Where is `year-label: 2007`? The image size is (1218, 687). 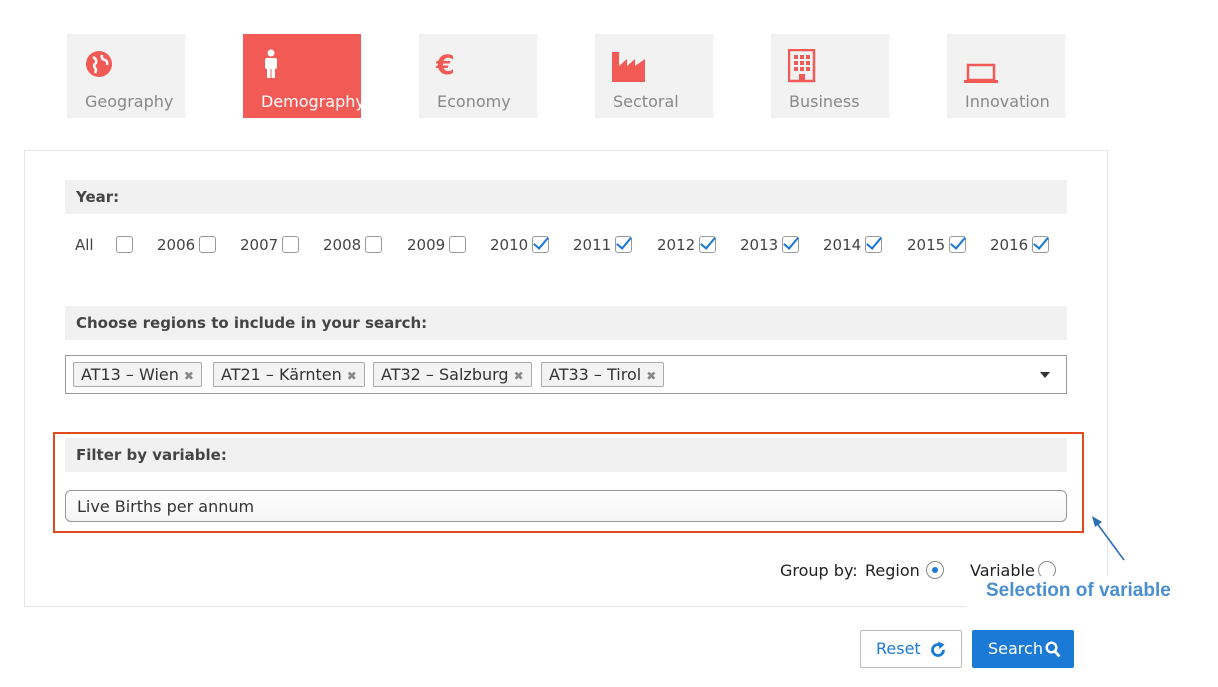
year-label: 2007 is located at coordinates (259, 245).